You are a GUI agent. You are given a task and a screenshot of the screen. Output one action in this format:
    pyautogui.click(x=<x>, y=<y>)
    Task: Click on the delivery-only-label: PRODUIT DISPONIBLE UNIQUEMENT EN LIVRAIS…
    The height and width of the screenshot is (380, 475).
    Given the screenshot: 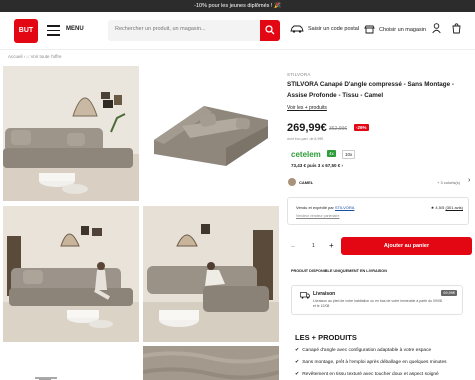 What is the action you would take?
    pyautogui.click(x=339, y=271)
    